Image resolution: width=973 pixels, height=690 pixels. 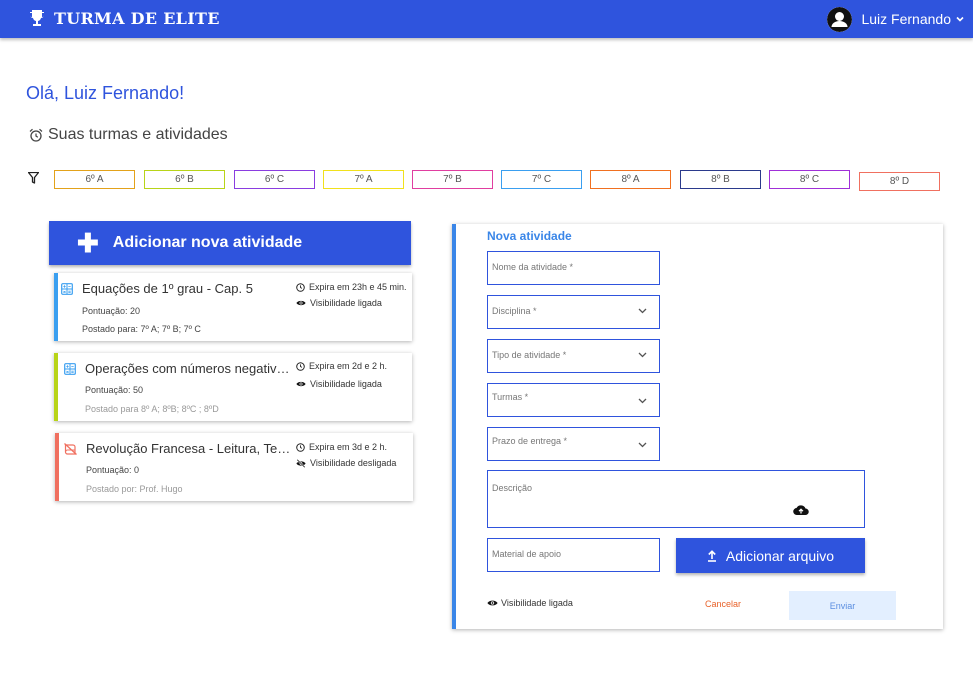 I want to click on class-chip: 7º C, so click(x=541, y=179).